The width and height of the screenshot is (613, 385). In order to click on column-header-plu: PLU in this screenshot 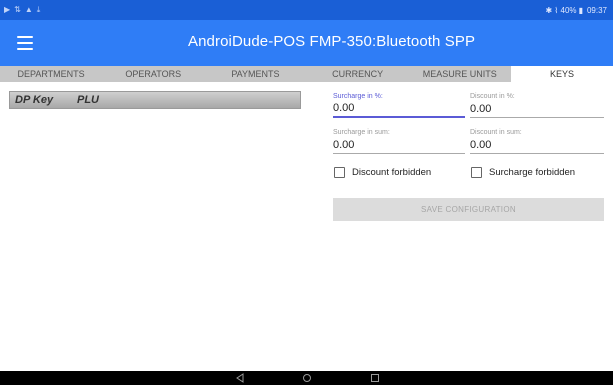, I will do `click(88, 100)`.